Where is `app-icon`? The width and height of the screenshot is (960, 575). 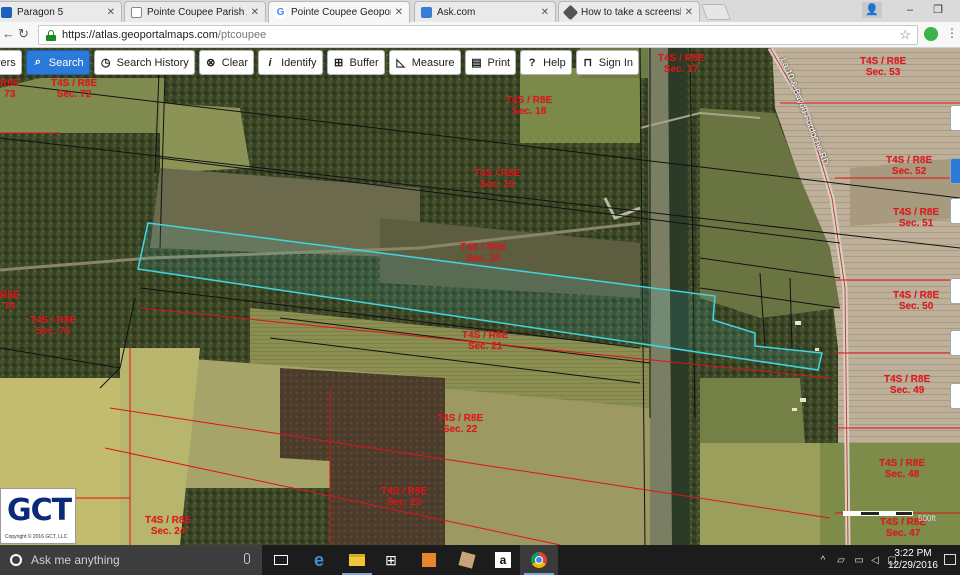 app-icon is located at coordinates (429, 560).